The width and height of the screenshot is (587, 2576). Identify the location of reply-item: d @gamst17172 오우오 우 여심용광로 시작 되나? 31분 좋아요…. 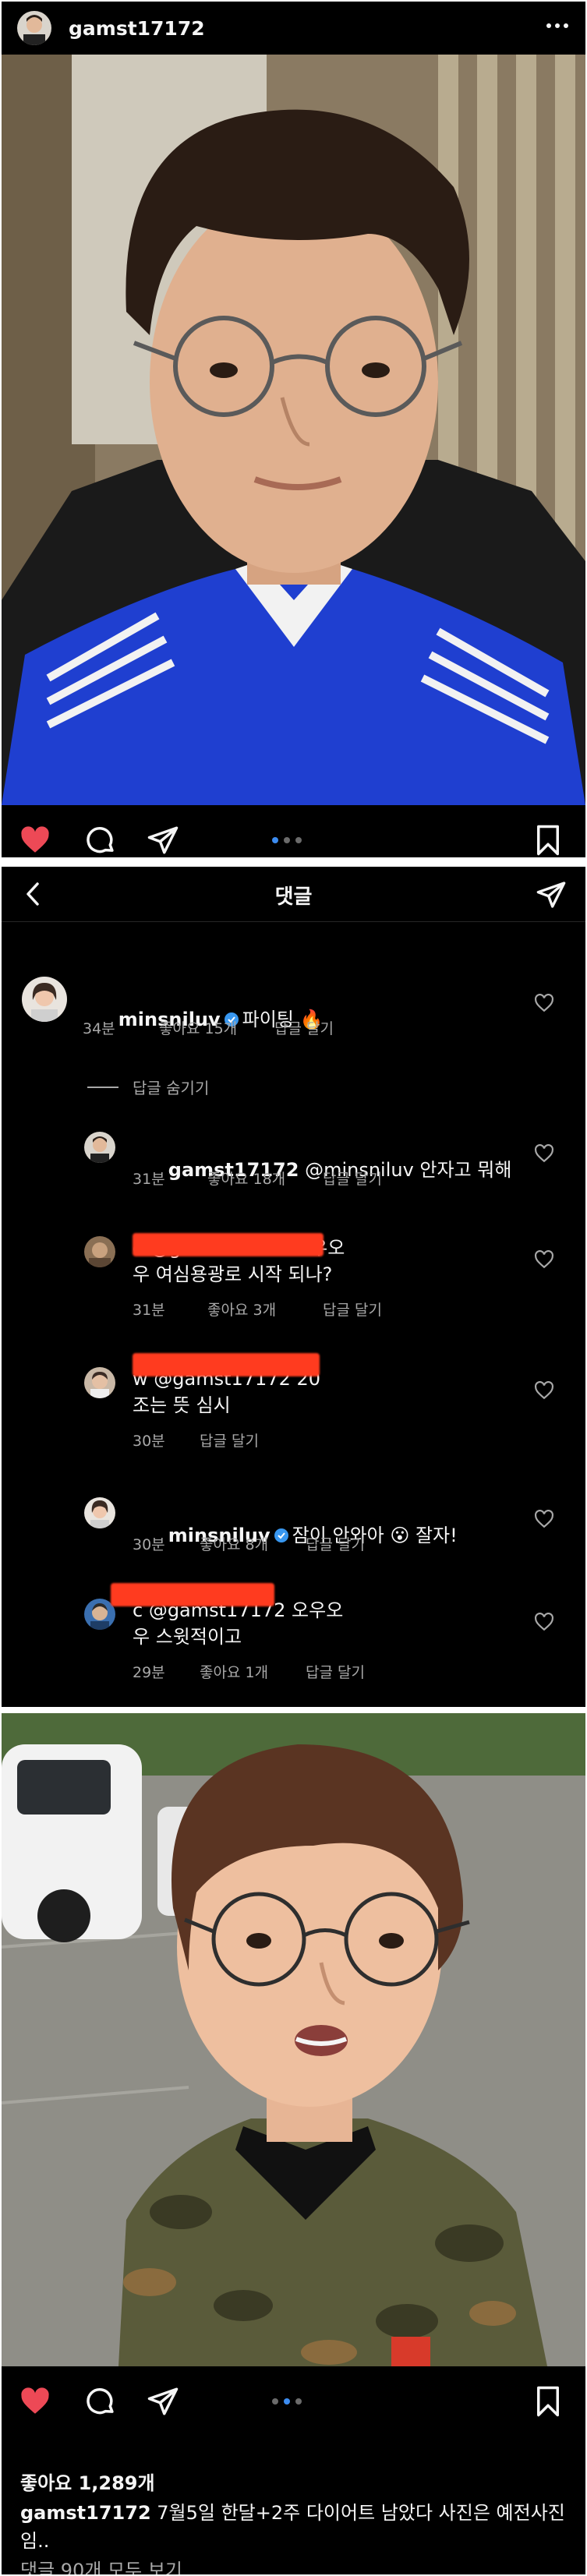
(293, 1280).